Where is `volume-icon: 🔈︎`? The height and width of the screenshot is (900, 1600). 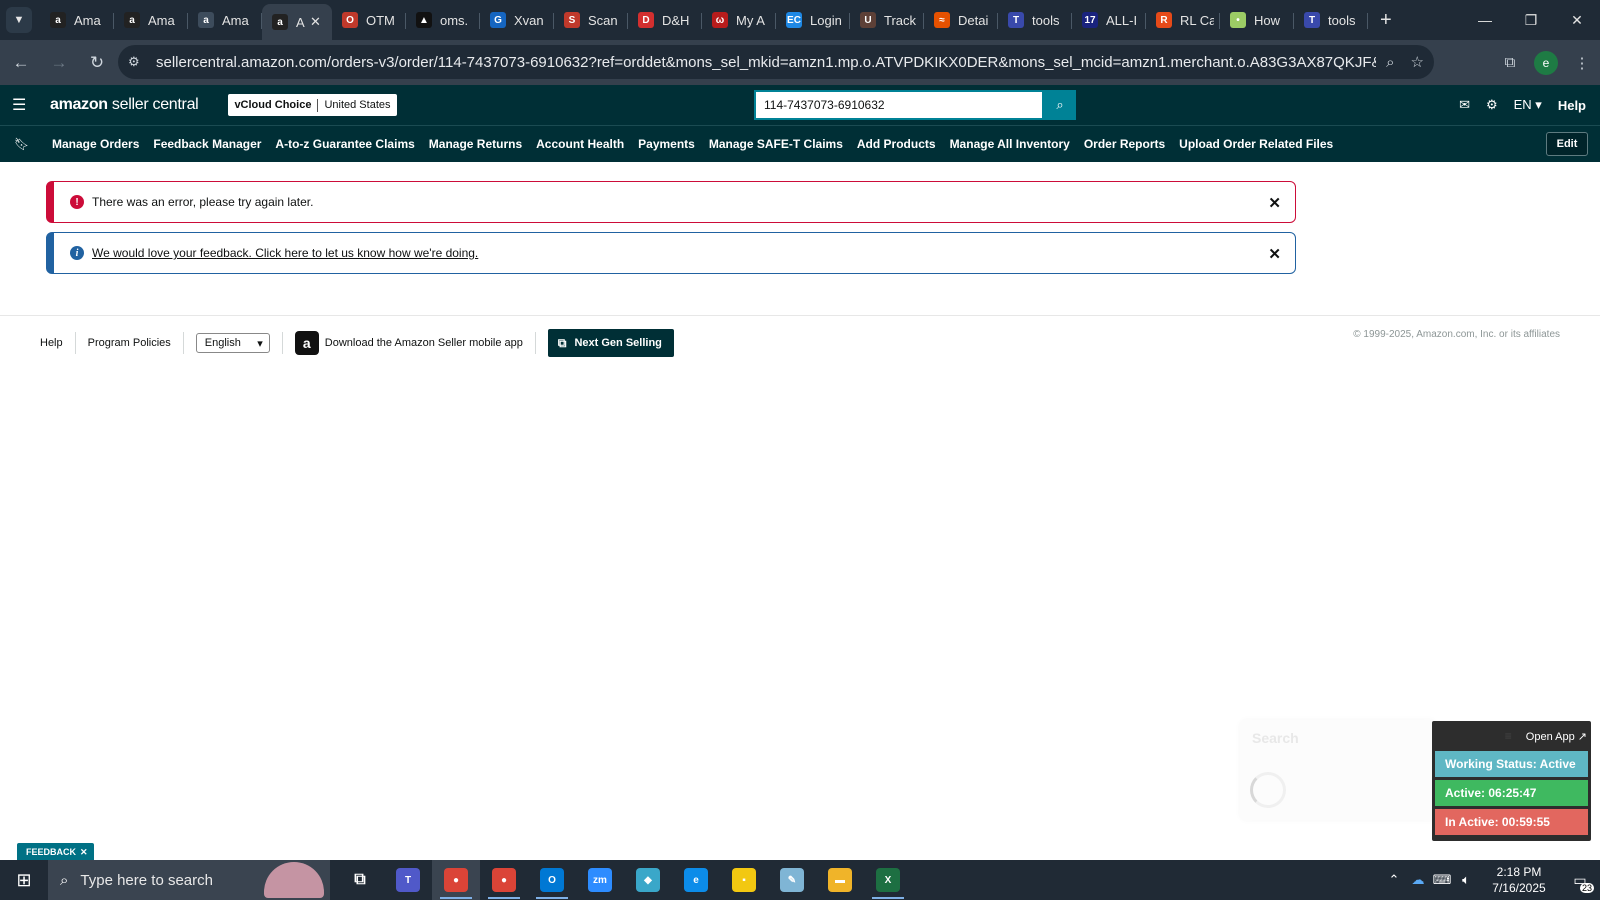 volume-icon: 🔈︎ is located at coordinates (1466, 880).